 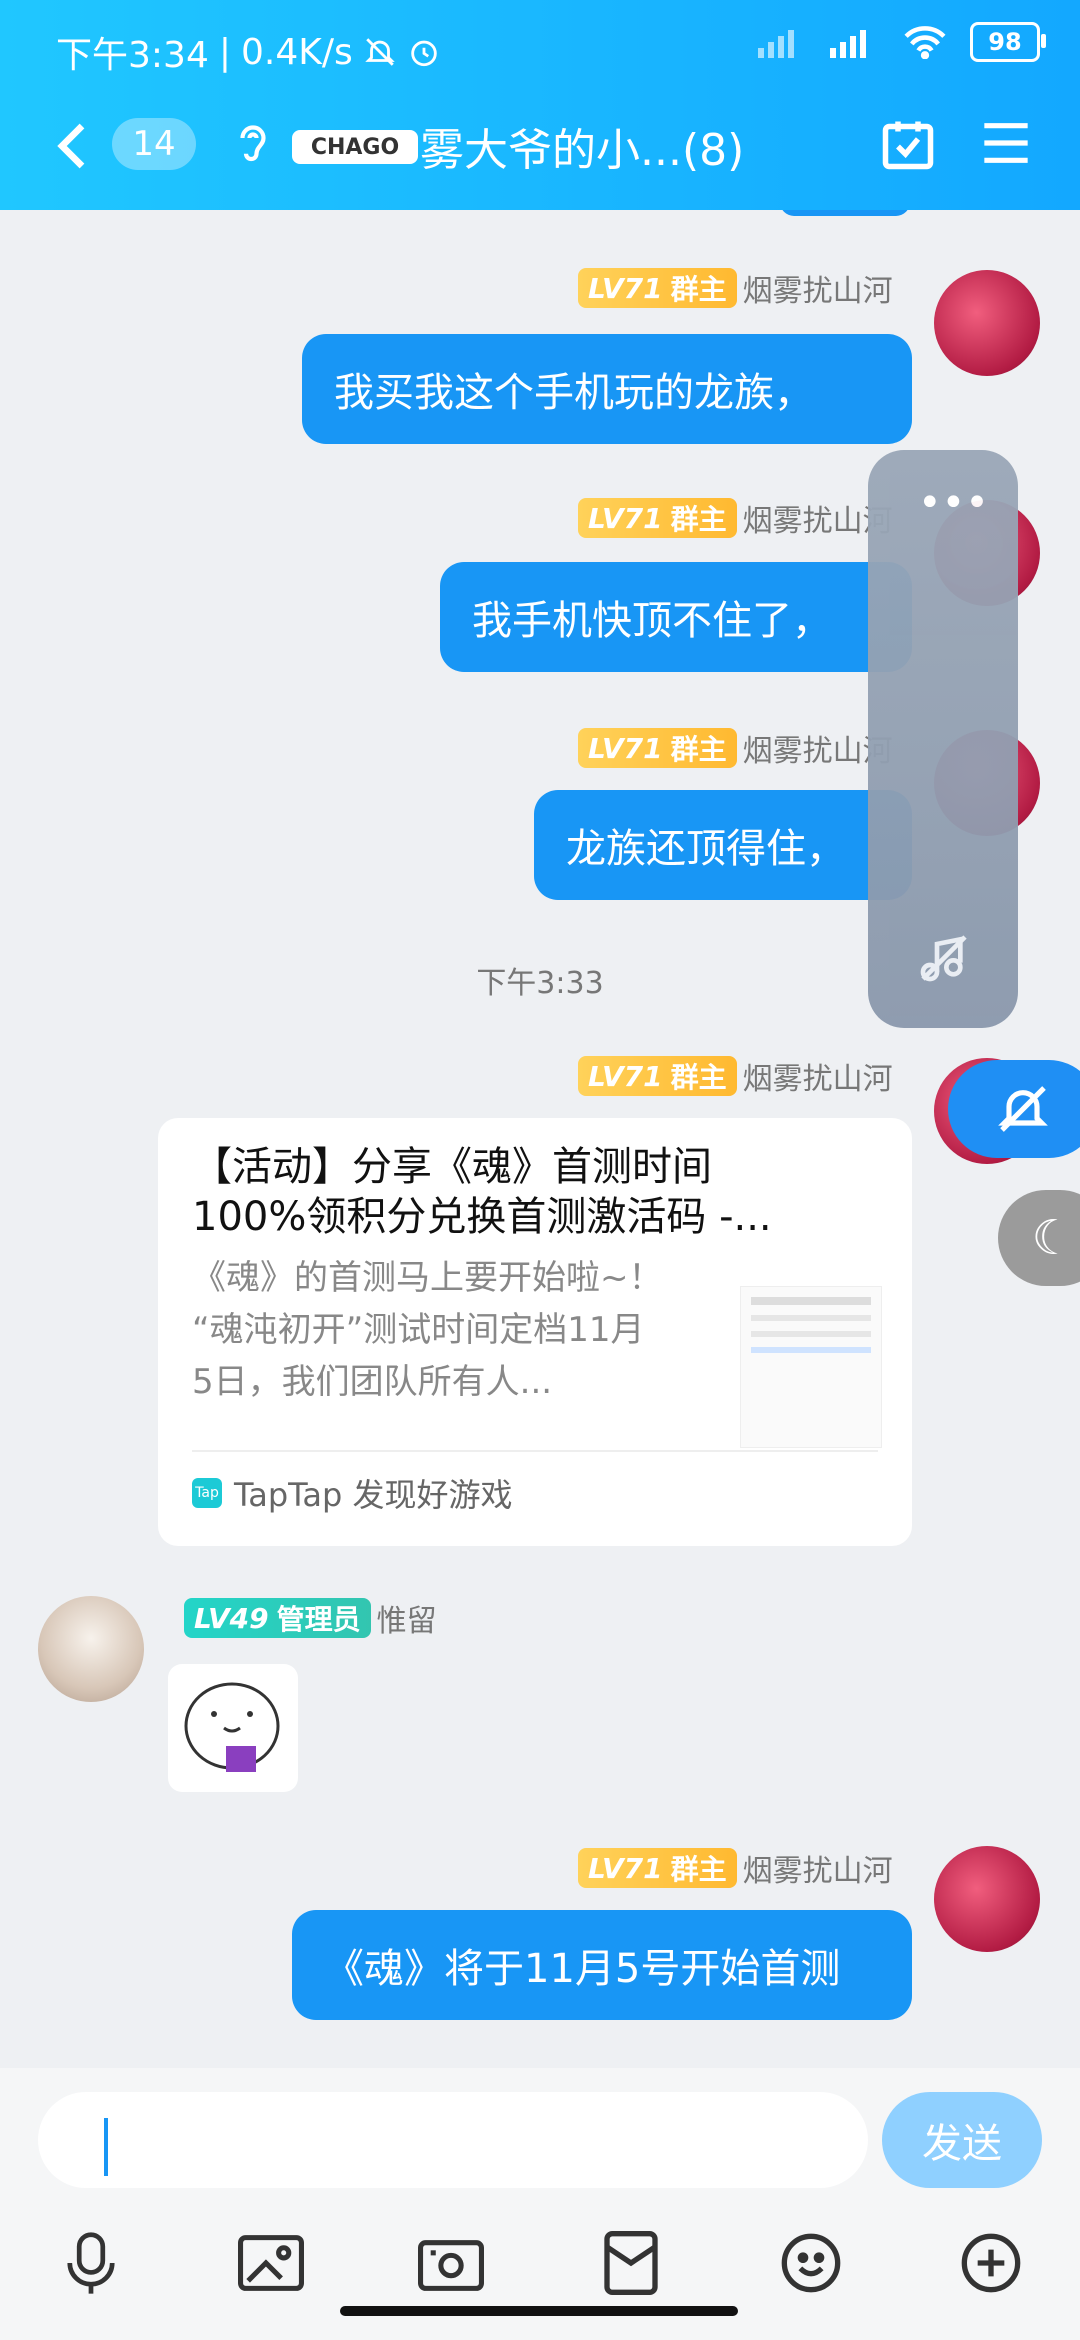 I want to click on sticker-message, so click(x=233, y=1728).